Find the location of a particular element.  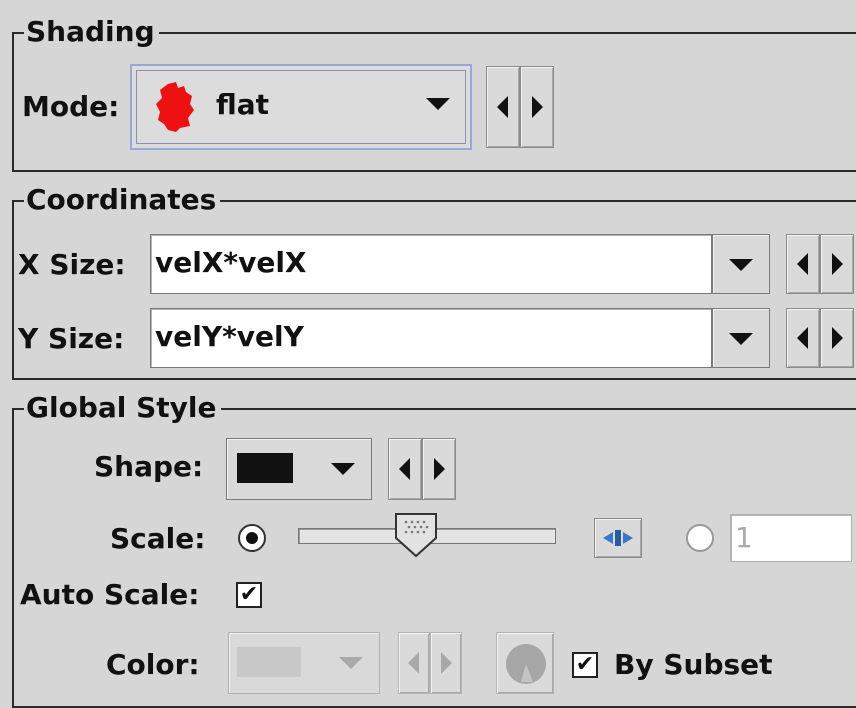

color-prev-button is located at coordinates (414, 663).